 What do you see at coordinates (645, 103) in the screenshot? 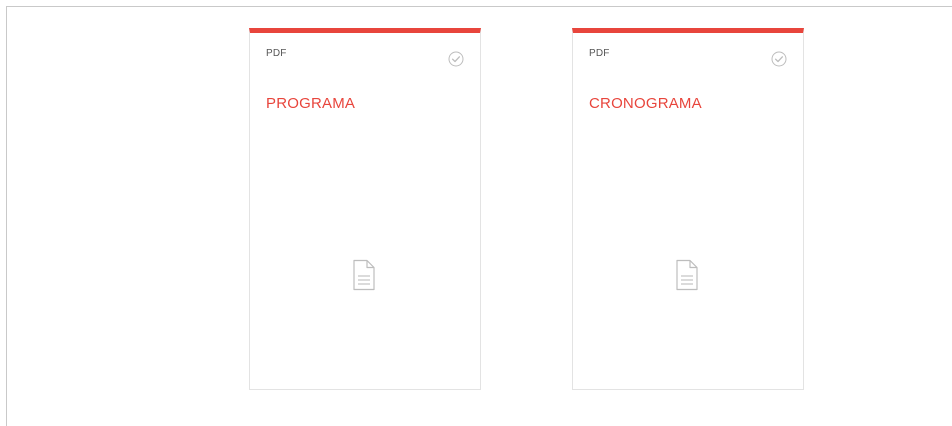
I see `card-title: CRONOGRAMA` at bounding box center [645, 103].